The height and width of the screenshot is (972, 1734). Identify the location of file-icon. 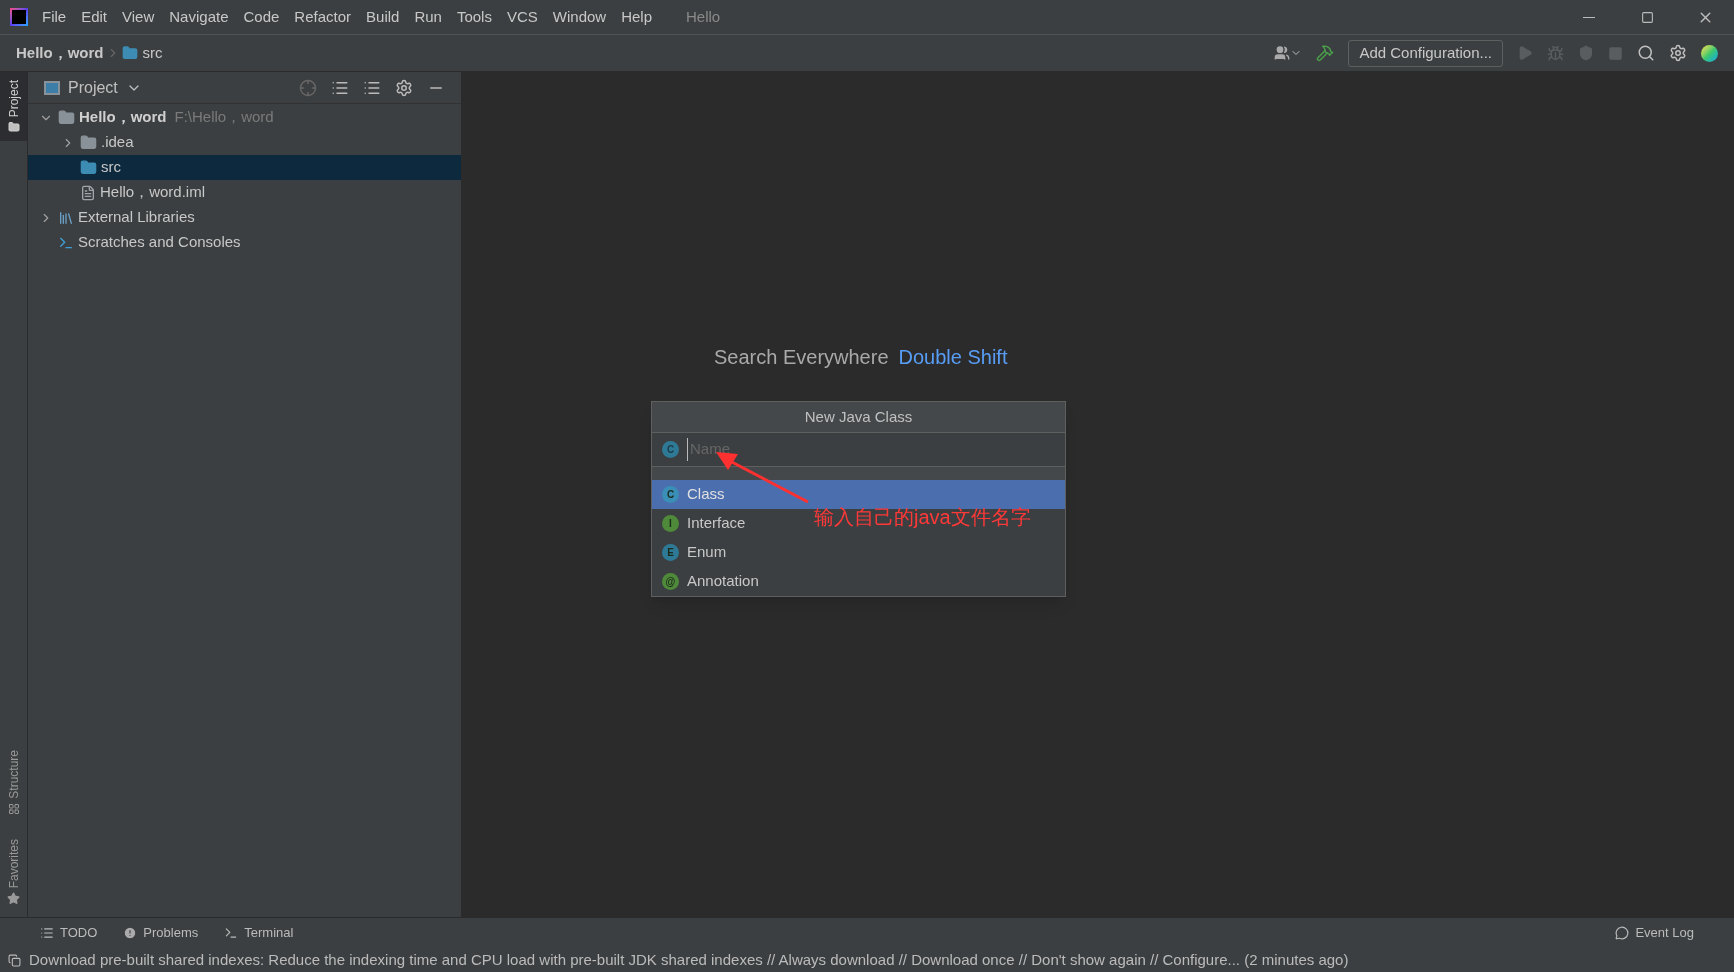
(88, 192).